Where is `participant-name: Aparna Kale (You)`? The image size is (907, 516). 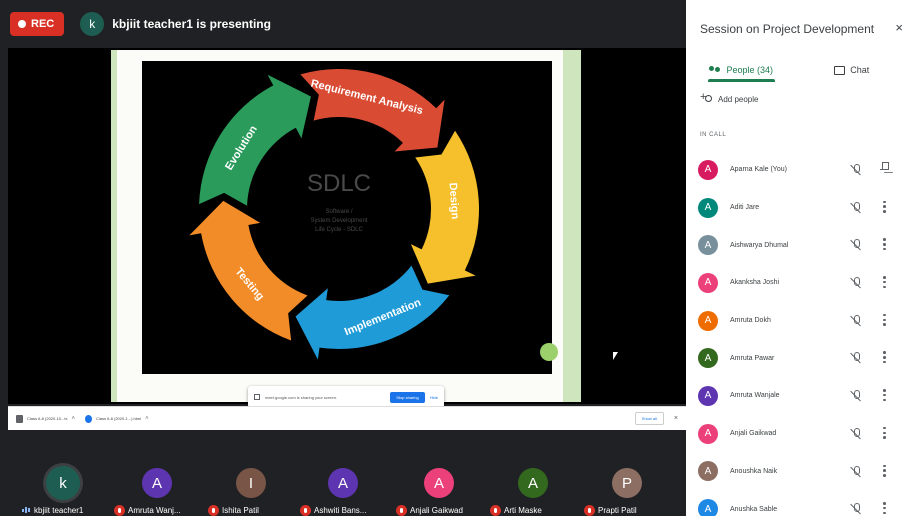 participant-name: Aparna Kale (You) is located at coordinates (758, 170).